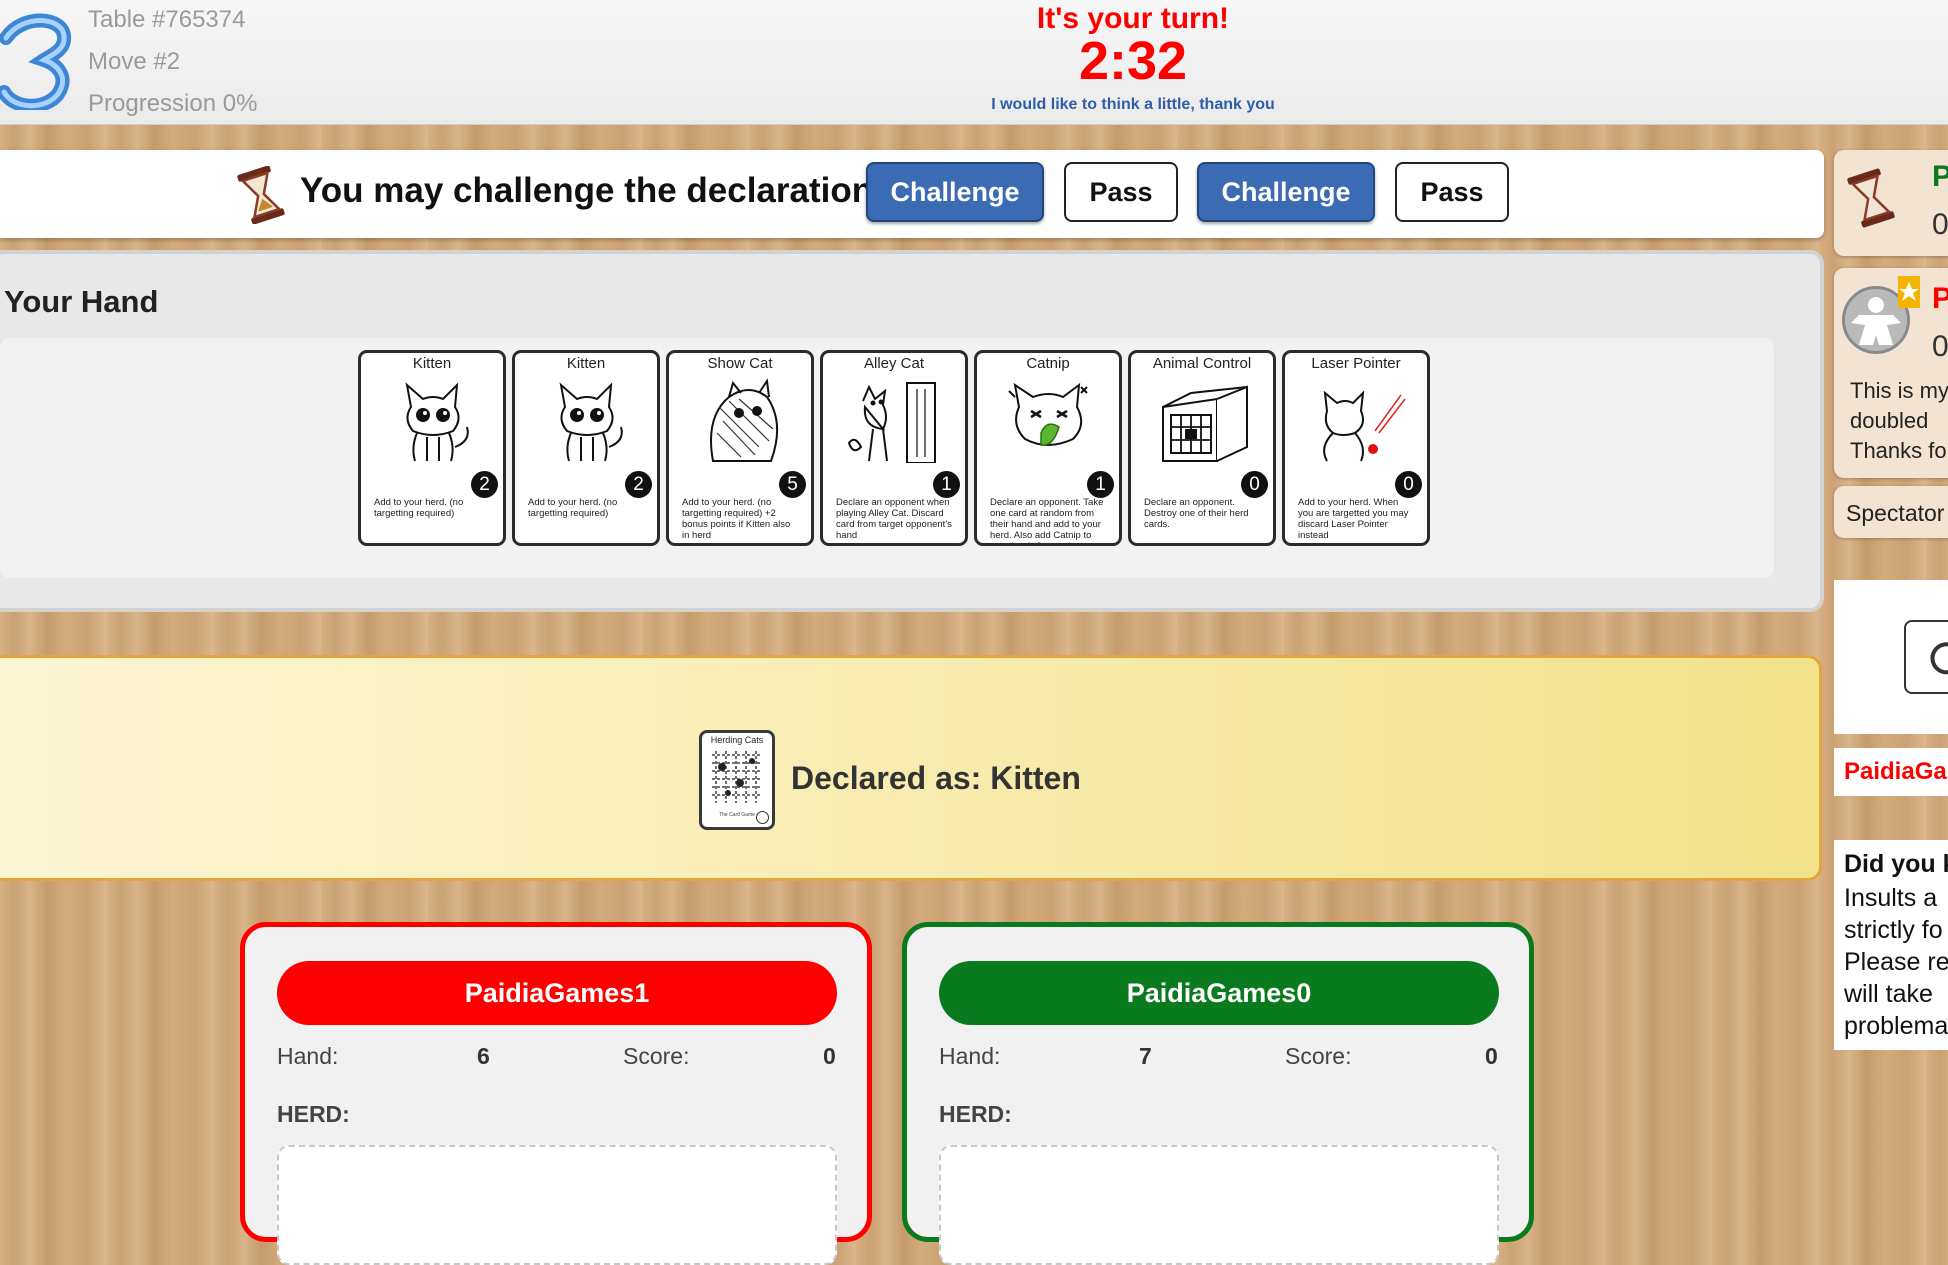 The height and width of the screenshot is (1265, 1948). Describe the element at coordinates (1909, 292) in the screenshot. I see `star-badge-icon` at that location.